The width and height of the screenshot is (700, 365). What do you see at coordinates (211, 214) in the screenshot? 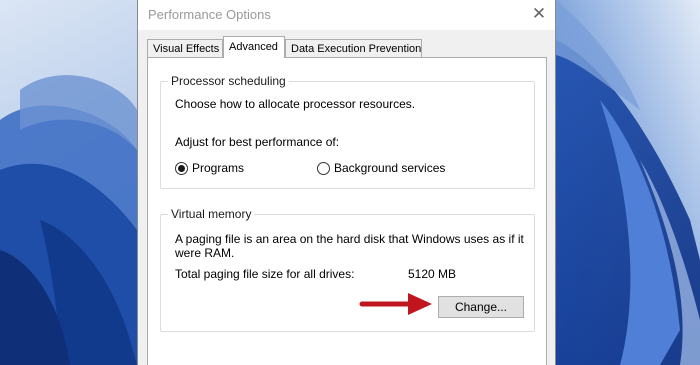
I see `virtual-memory-legend: Virtual memory` at bounding box center [211, 214].